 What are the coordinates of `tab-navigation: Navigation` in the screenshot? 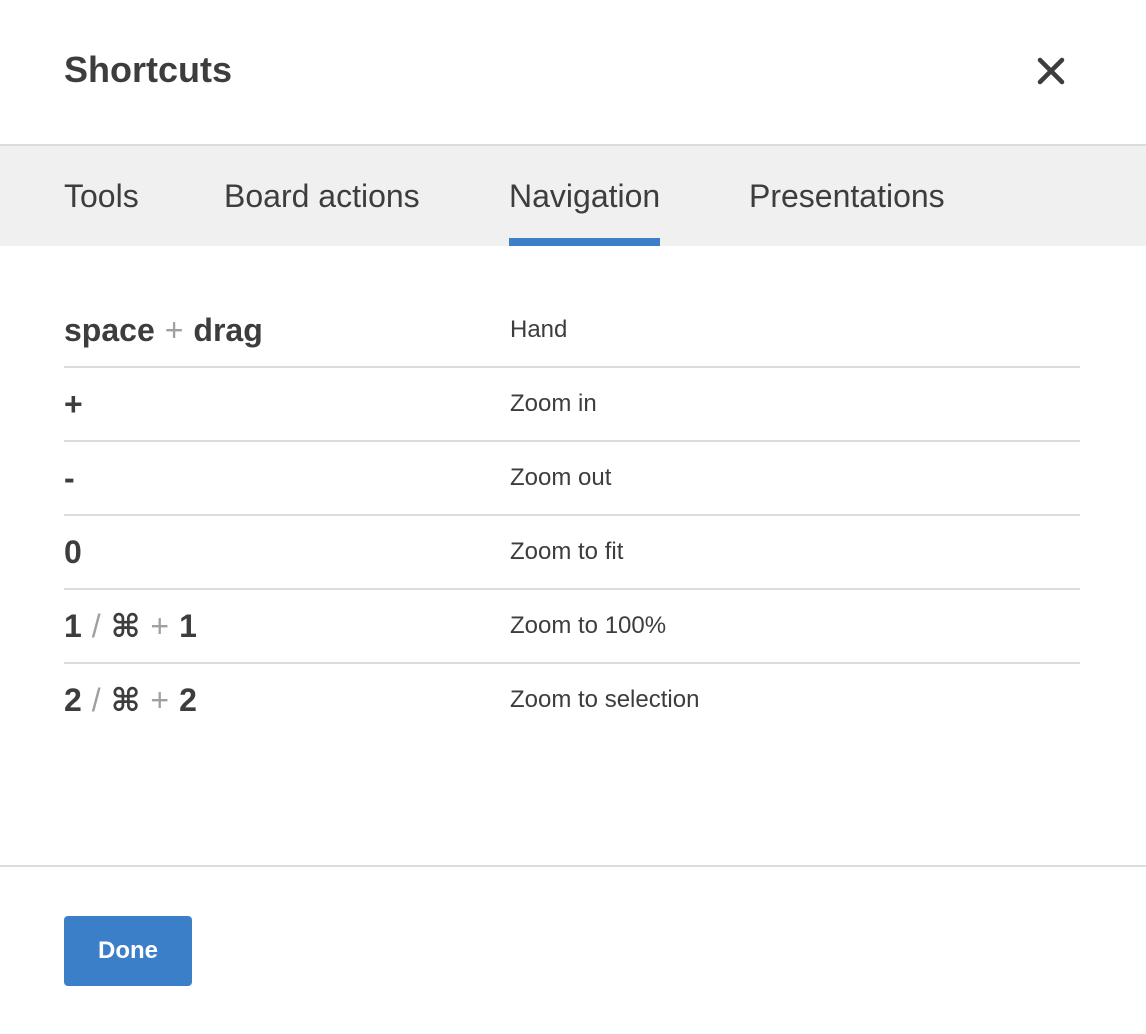 It's located at (585, 196).